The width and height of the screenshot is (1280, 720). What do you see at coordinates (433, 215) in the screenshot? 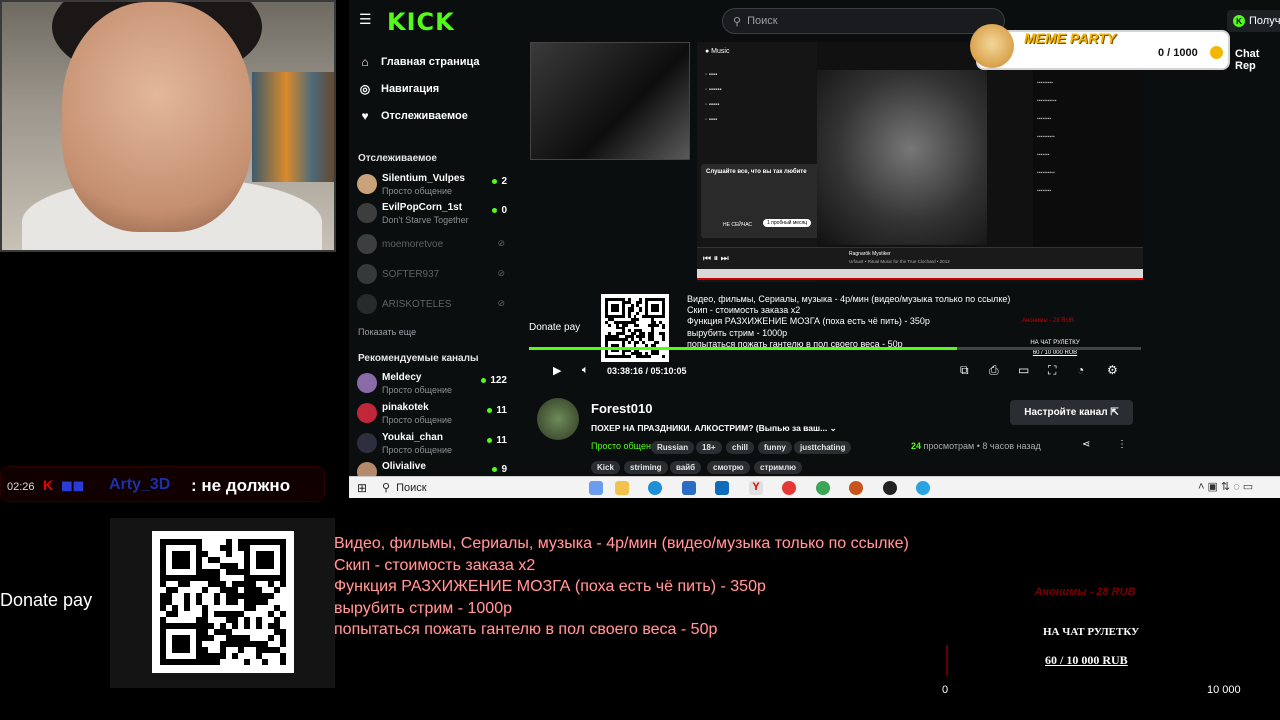
I see `channel-item: EvilPopCorn_1st Don't Starve Together 0` at bounding box center [433, 215].